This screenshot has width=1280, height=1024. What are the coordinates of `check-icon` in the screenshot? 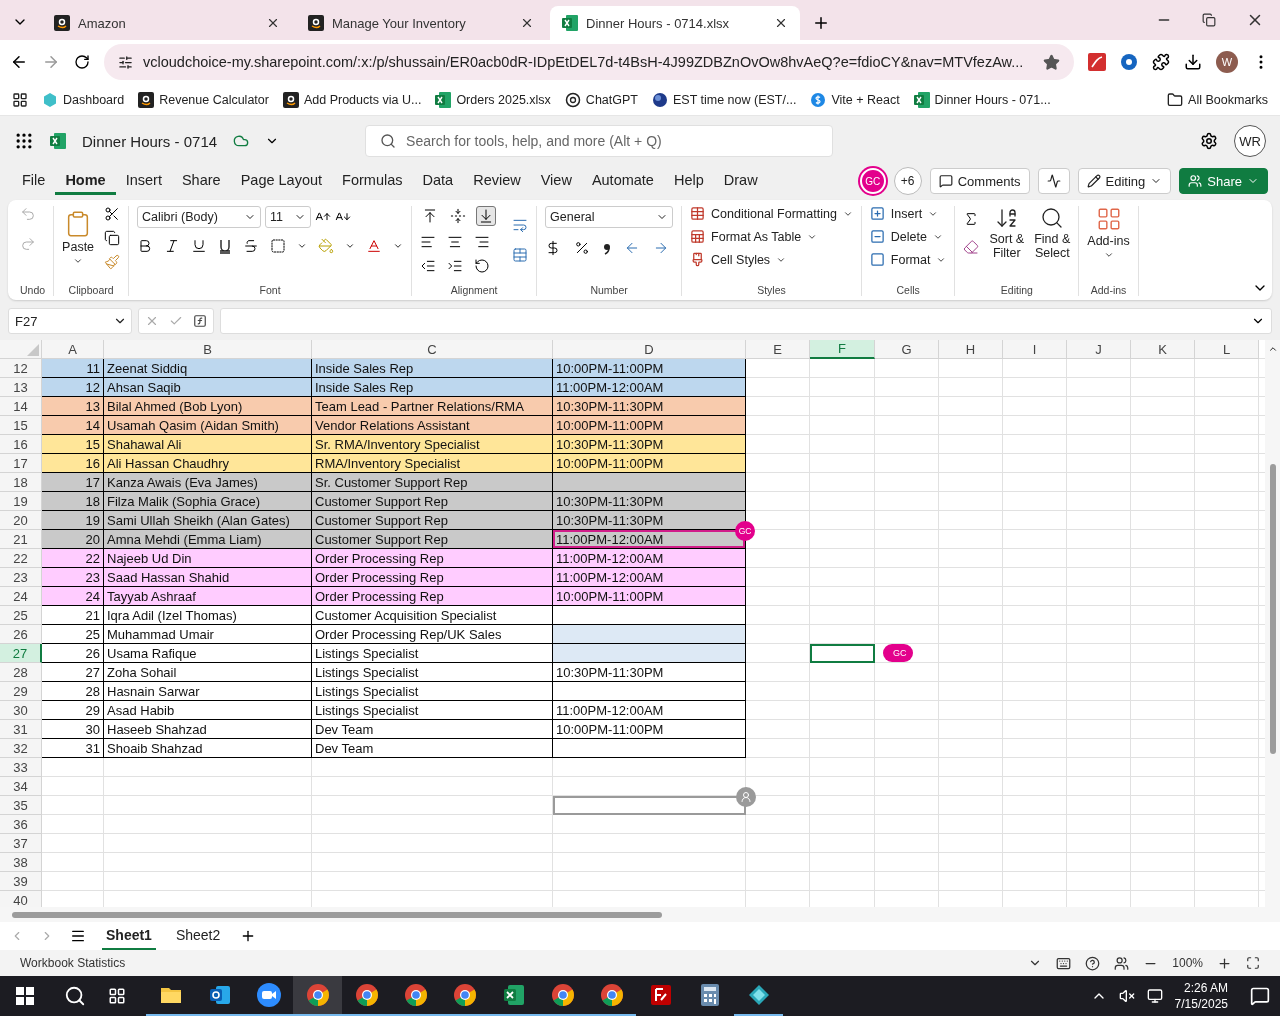 It's located at (176, 321).